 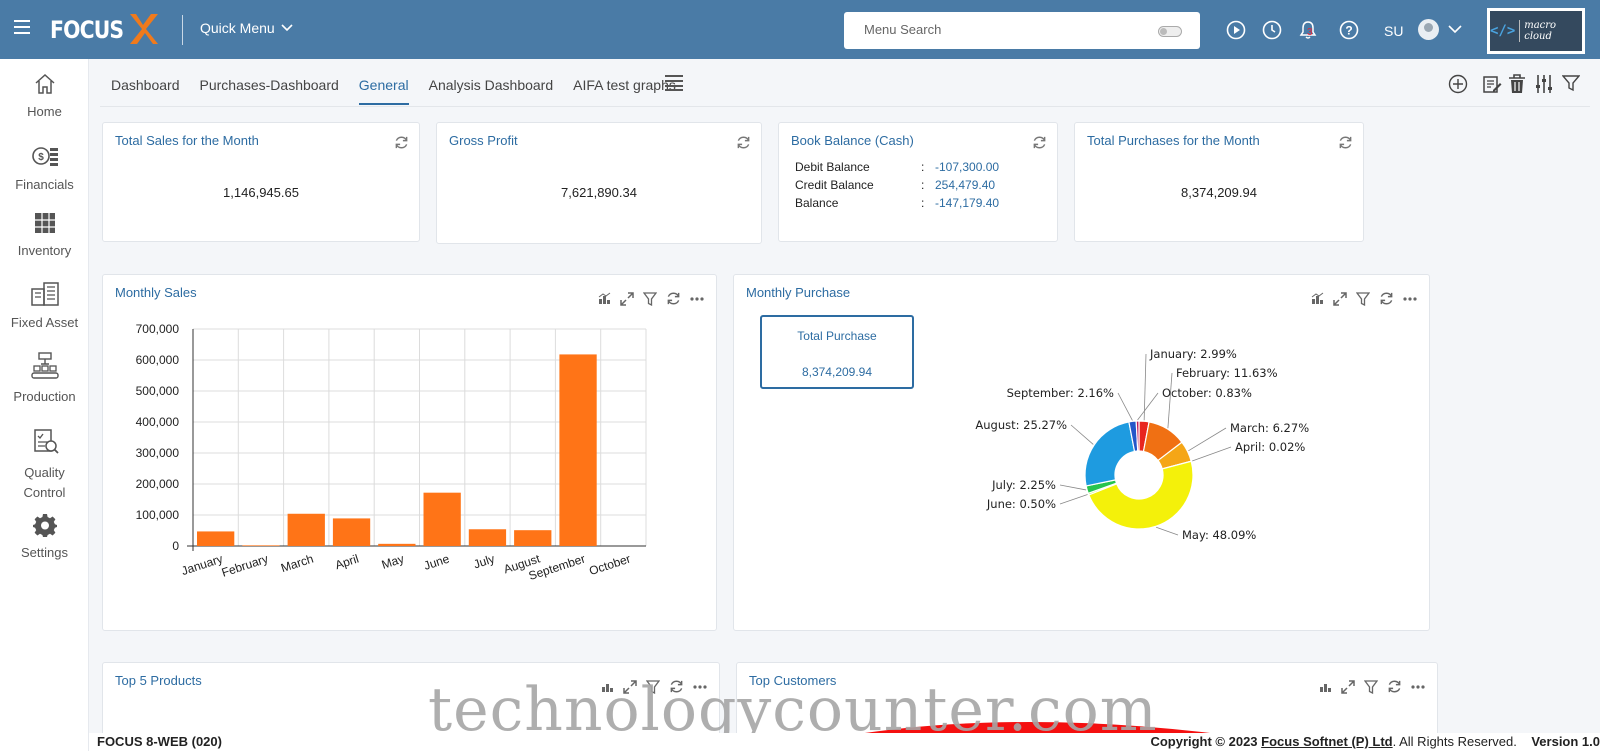 I want to click on financials-icon: $, so click(x=44, y=156).